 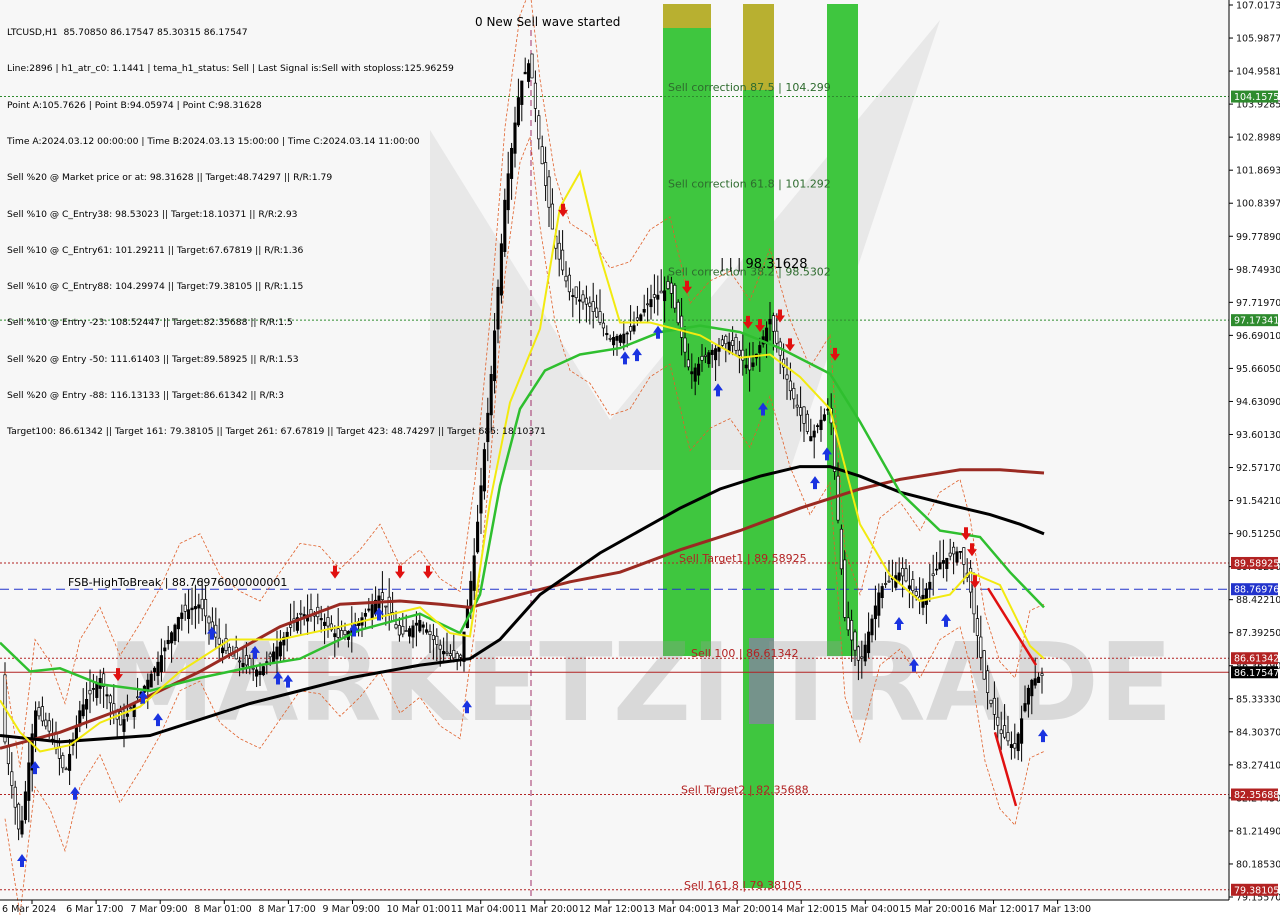 What do you see at coordinates (738, 909) in the screenshot?
I see `x-tick-label: 13 Mar 20:00` at bounding box center [738, 909].